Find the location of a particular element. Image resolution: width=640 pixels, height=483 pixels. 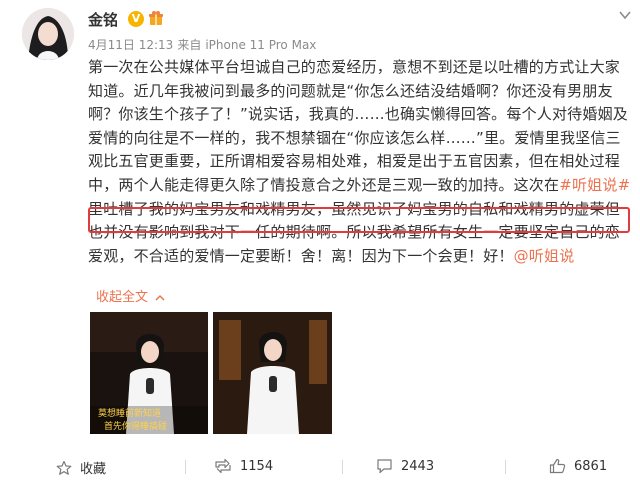

post-meta: 4月11日 12:13 来自 iPhone 11 Pro Max is located at coordinates (204, 44).